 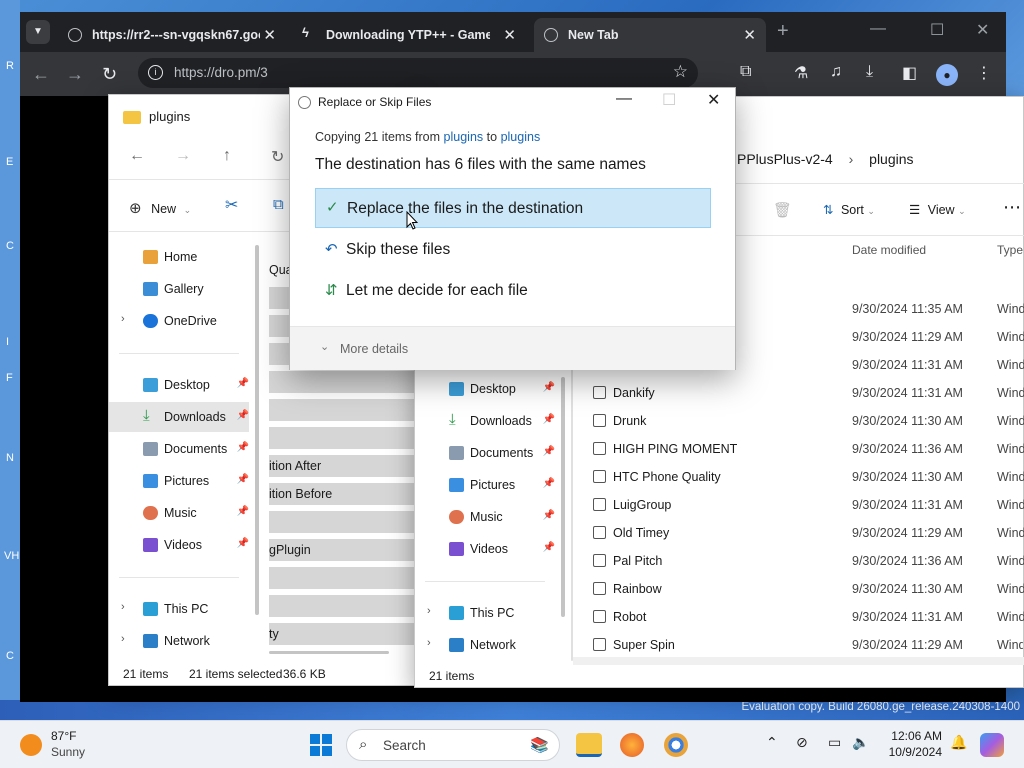 What do you see at coordinates (68, 752) in the screenshot?
I see `weather-condition: Sunny` at bounding box center [68, 752].